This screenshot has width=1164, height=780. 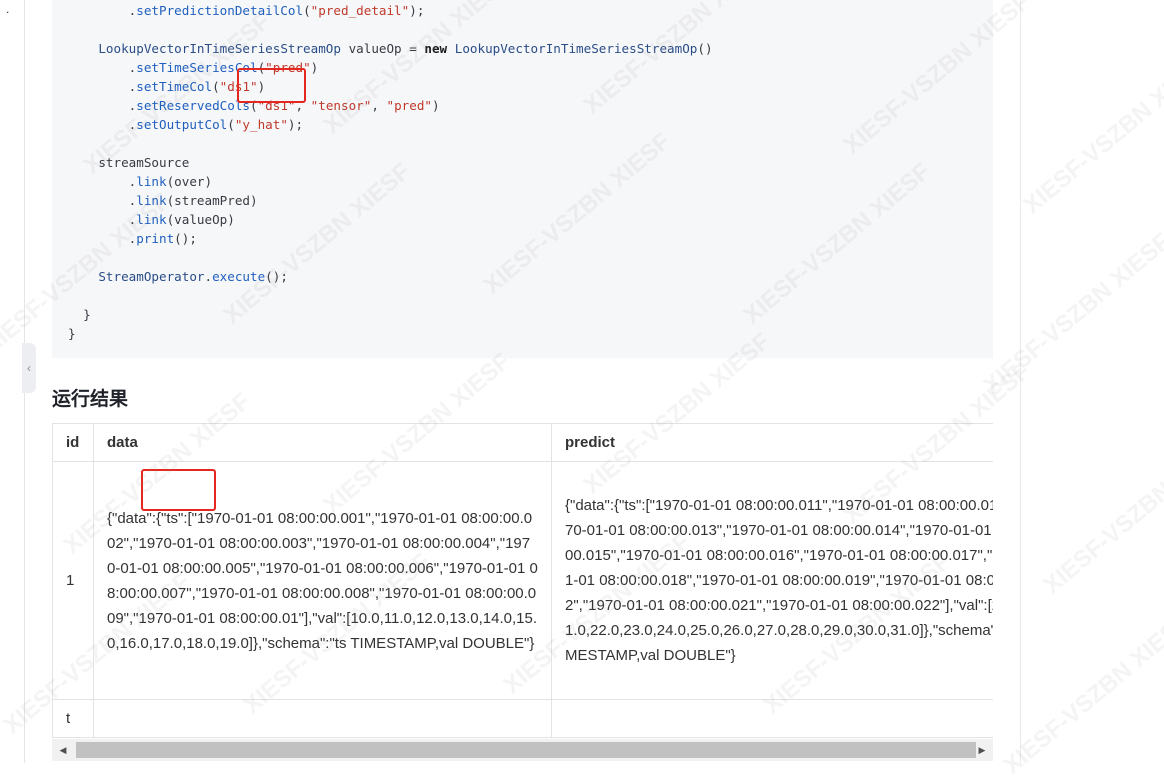 What do you see at coordinates (73, 580) in the screenshot?
I see `cell-id: 1` at bounding box center [73, 580].